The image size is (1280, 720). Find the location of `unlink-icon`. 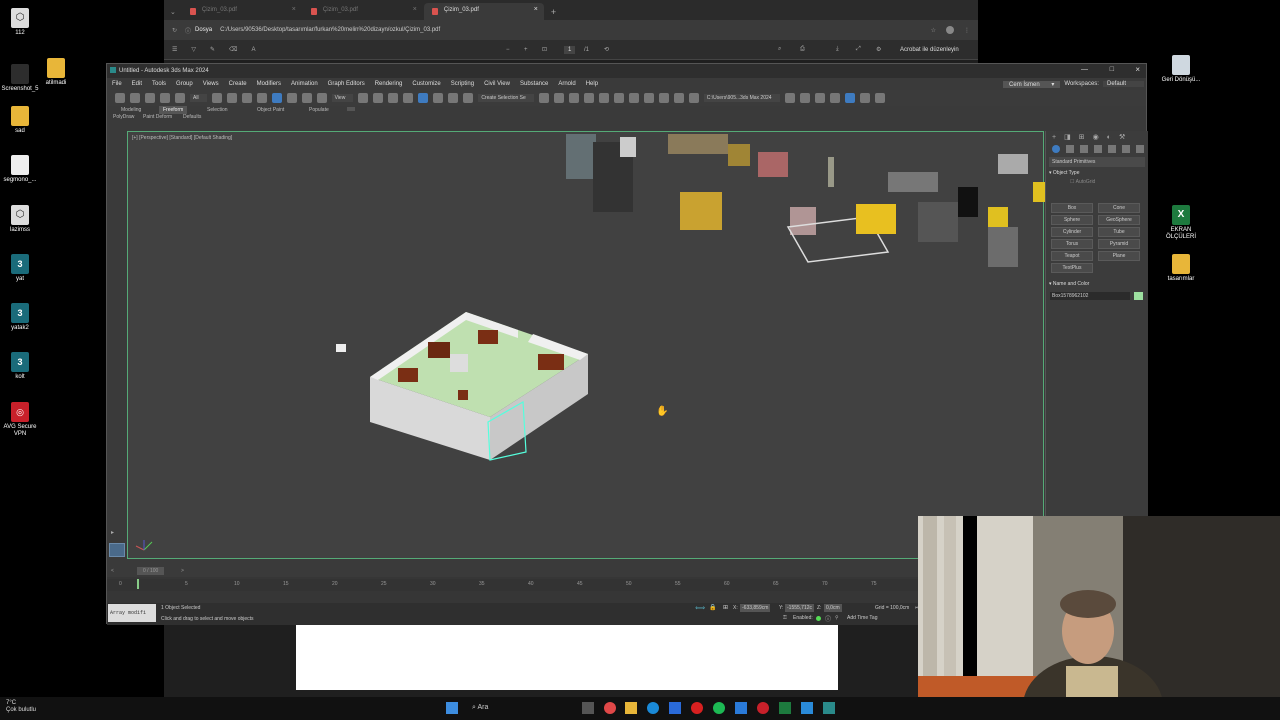

unlink-icon is located at coordinates (165, 98).